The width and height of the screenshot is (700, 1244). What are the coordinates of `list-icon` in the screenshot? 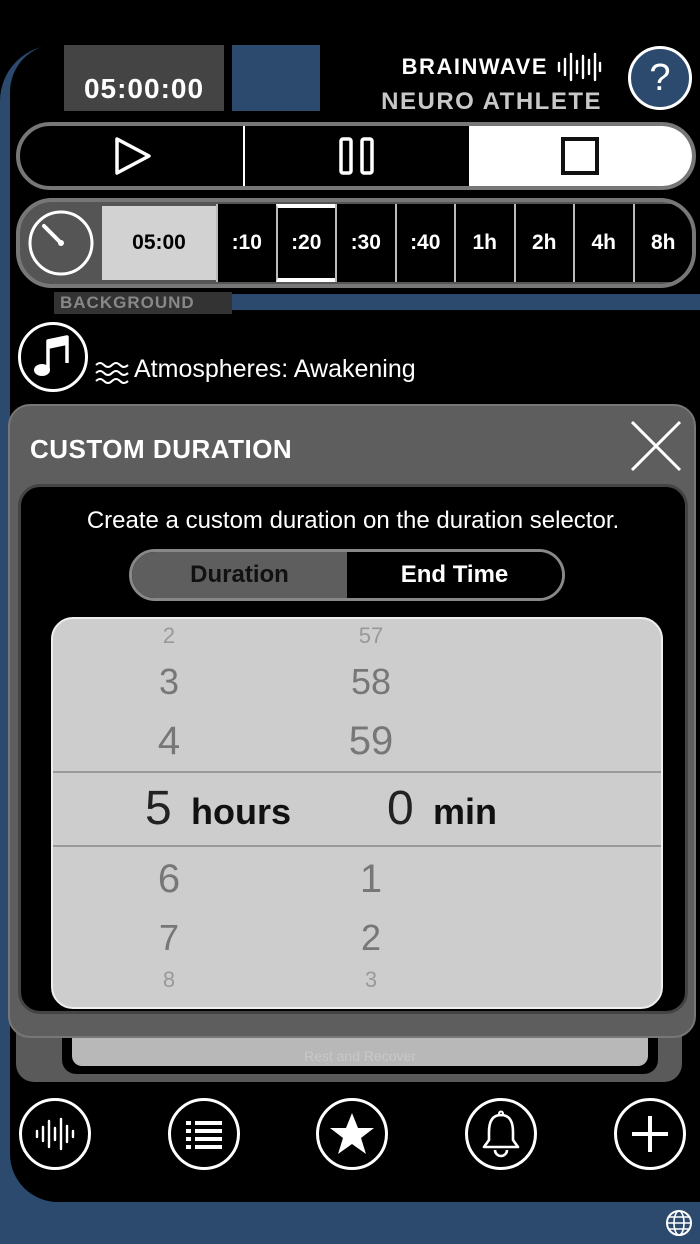 It's located at (204, 1135).